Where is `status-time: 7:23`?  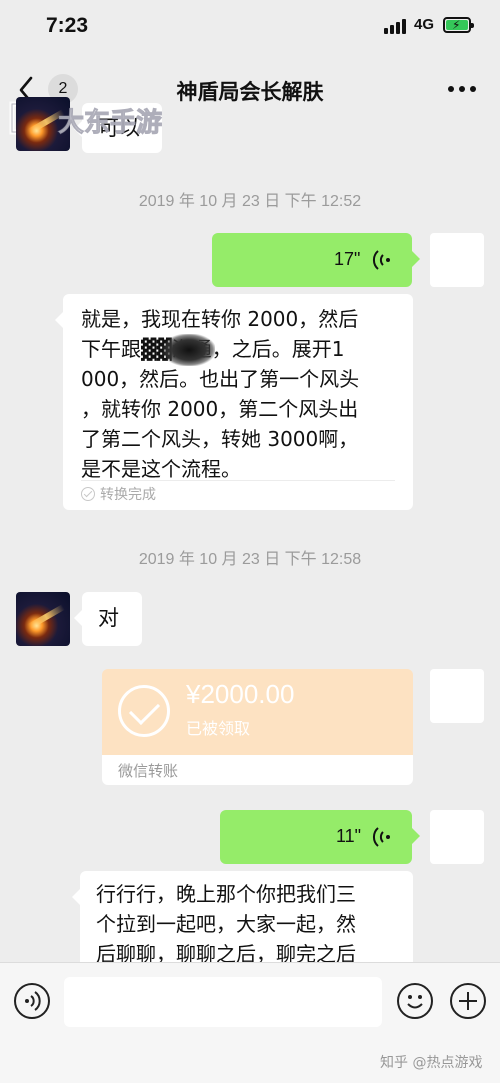 status-time: 7:23 is located at coordinates (67, 25).